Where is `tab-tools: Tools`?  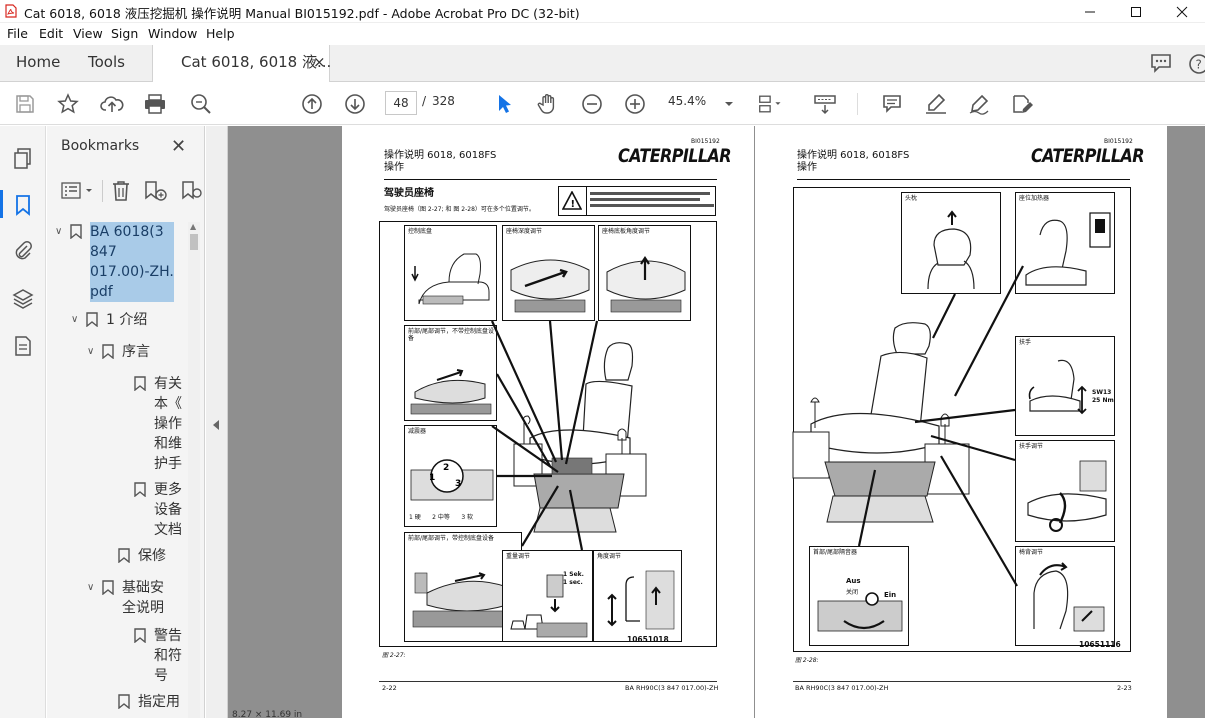 tab-tools: Tools is located at coordinates (106, 63).